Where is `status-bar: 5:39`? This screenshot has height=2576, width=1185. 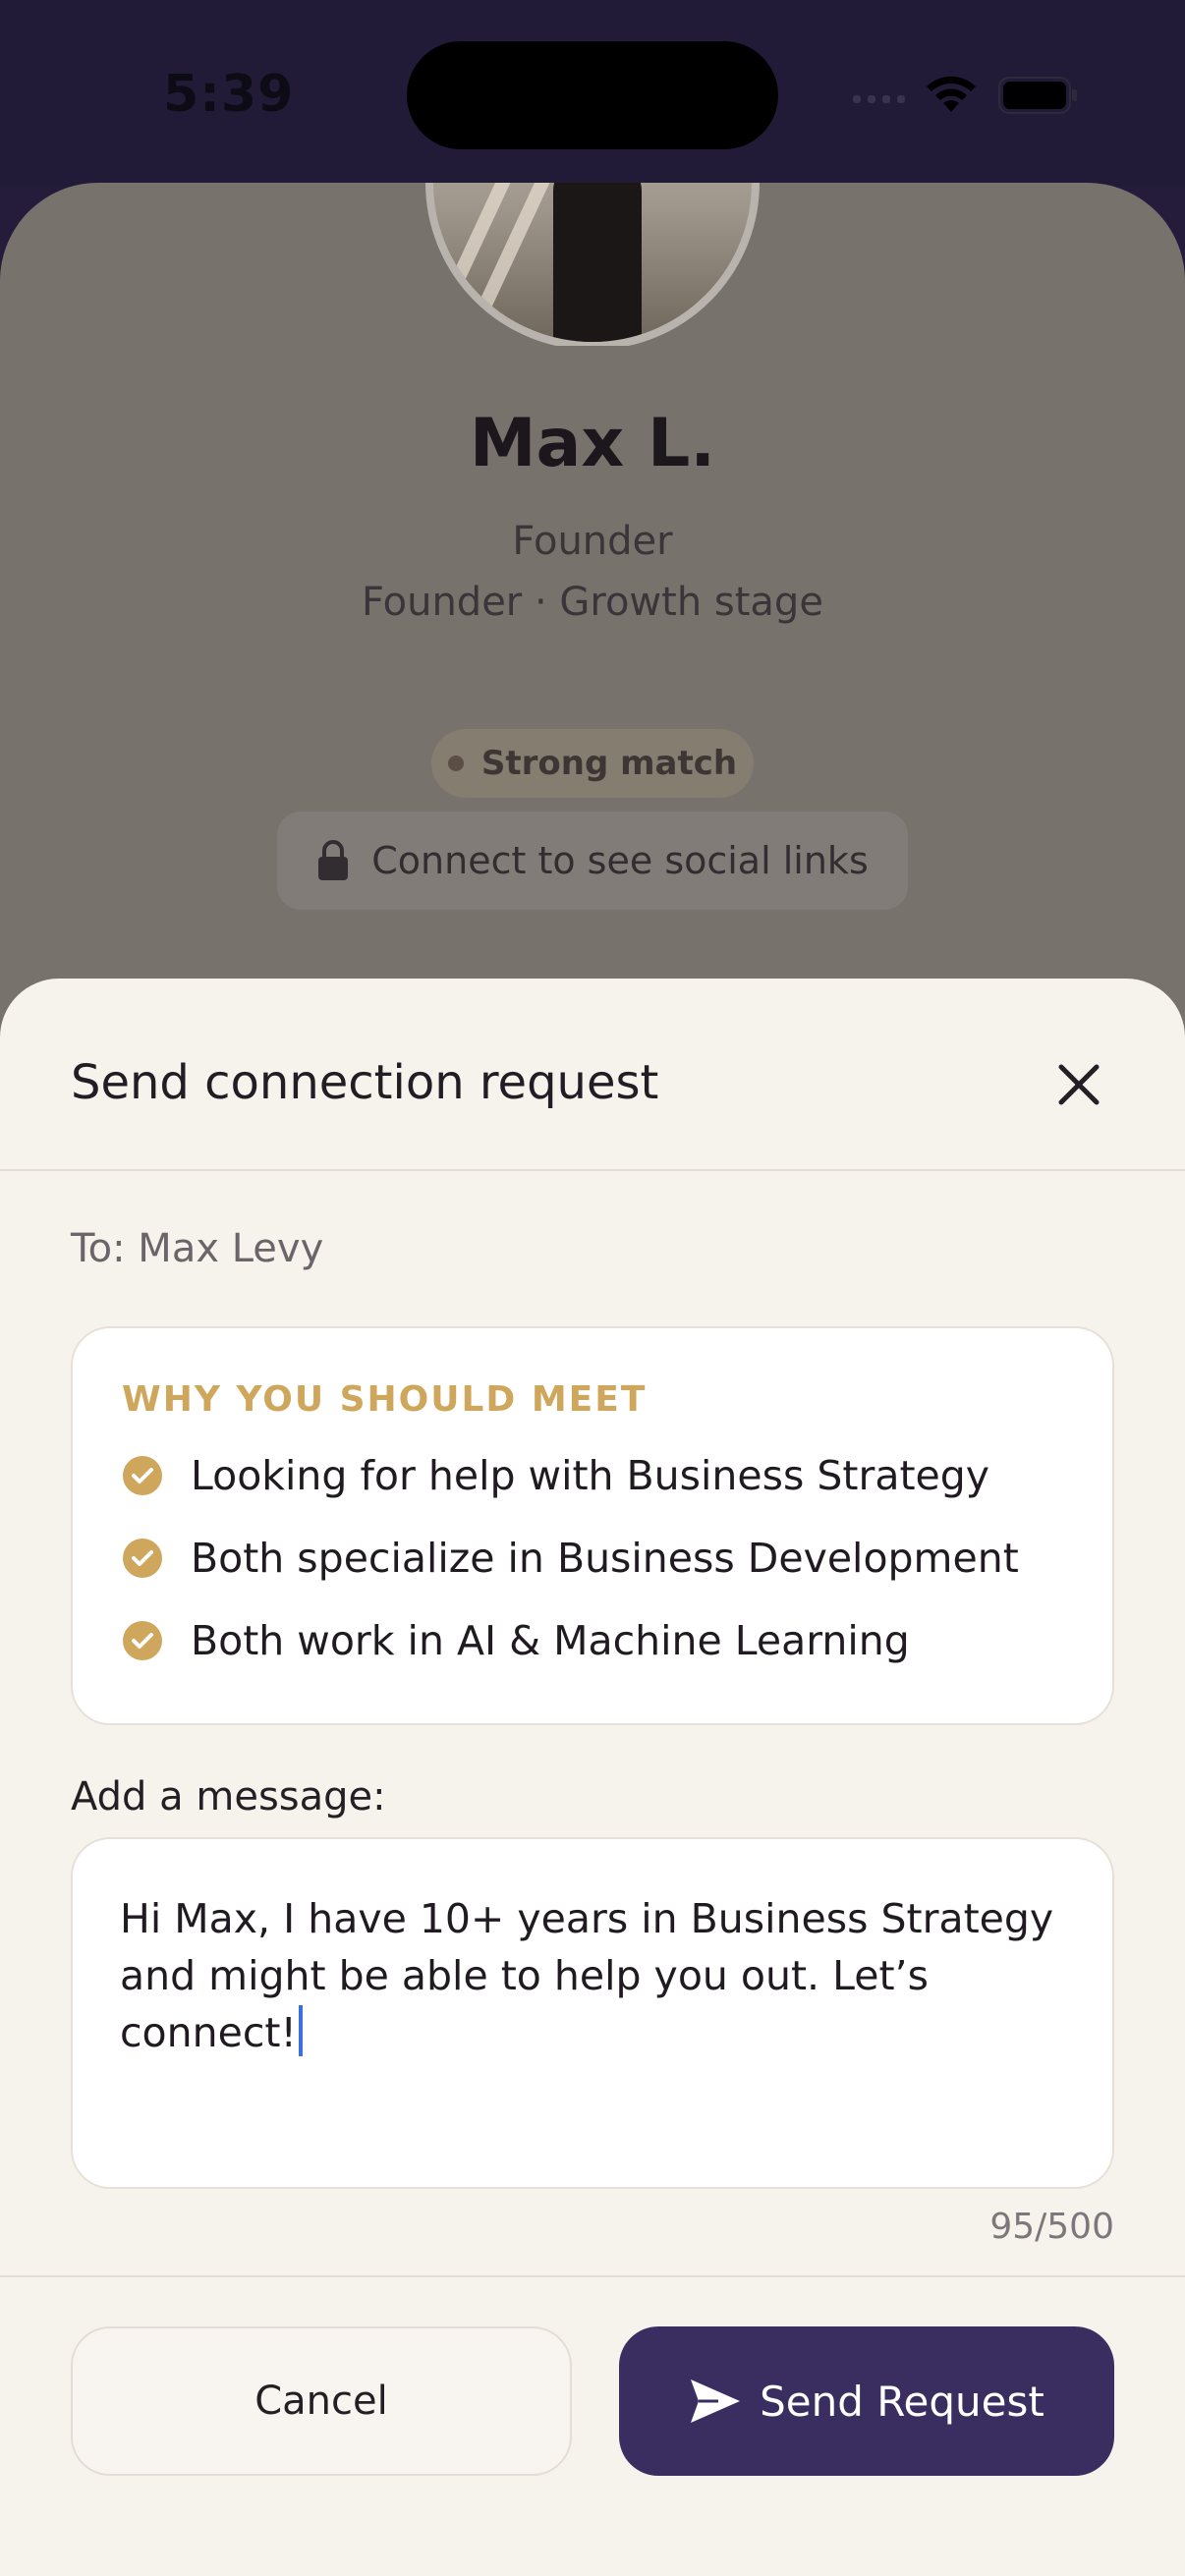 status-bar: 5:39 is located at coordinates (592, 93).